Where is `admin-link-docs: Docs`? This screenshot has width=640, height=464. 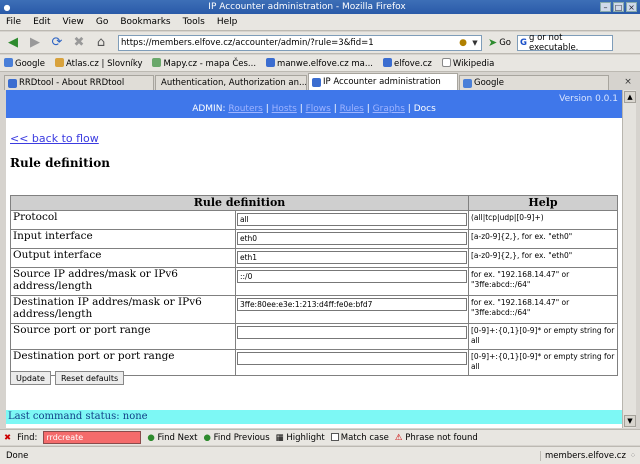
admin-link-docs: Docs is located at coordinates (425, 109).